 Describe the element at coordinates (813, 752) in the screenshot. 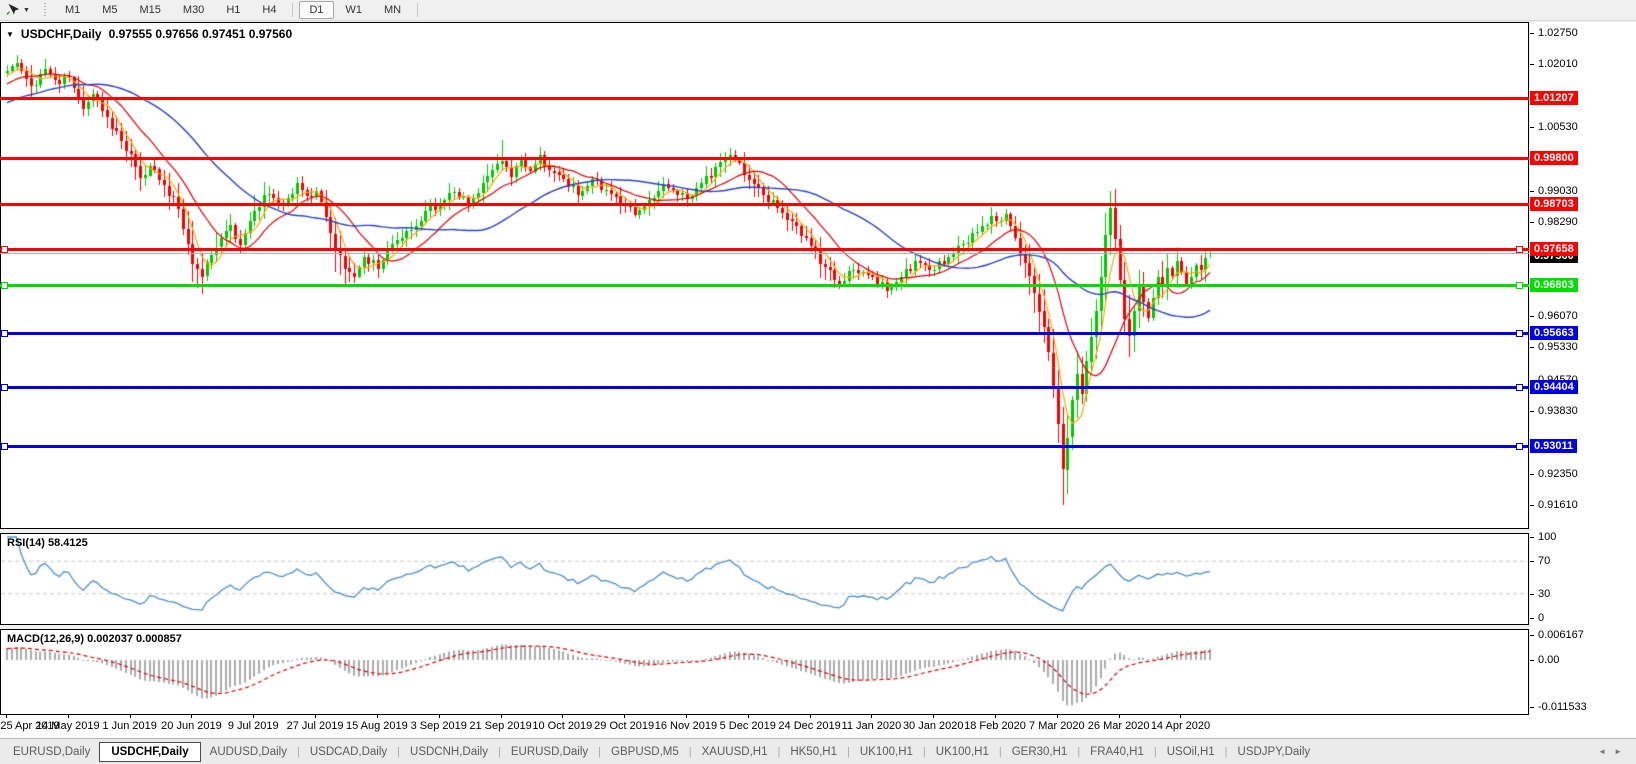

I see `tab-hk50-h1: HK50,H1` at that location.